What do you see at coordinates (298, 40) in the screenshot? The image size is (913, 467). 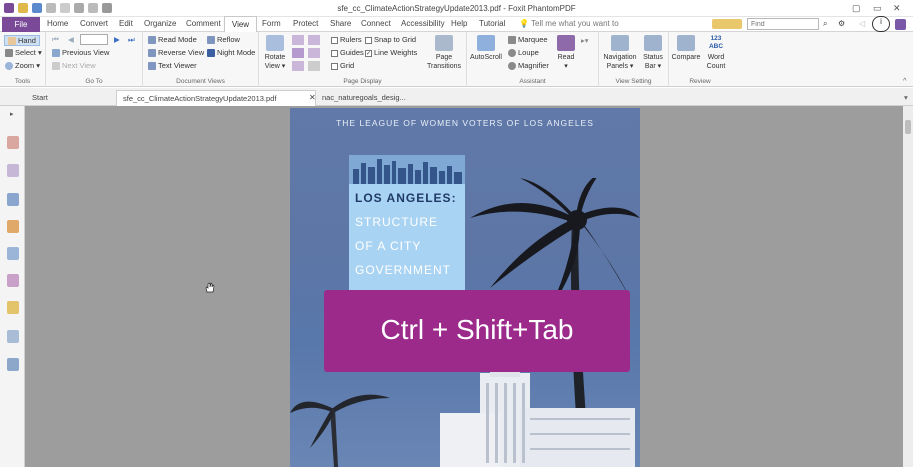 I see `single-page-icon` at bounding box center [298, 40].